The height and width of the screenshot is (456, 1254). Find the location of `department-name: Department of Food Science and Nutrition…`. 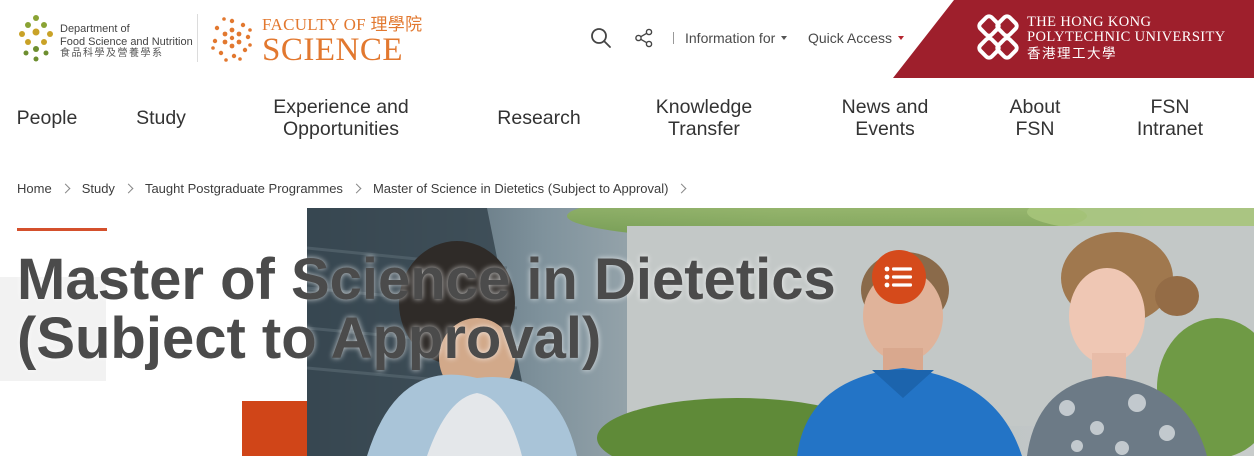

department-name: Department of Food Science and Nutrition… is located at coordinates (126, 42).